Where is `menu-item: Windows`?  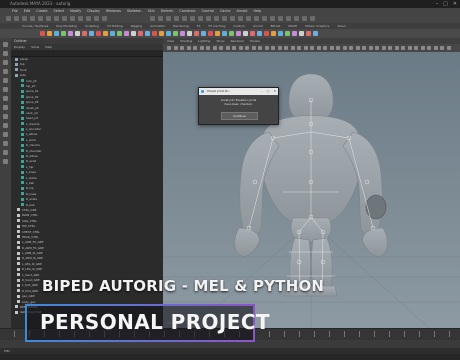
menu-item: Windows is located at coordinates (113, 11).